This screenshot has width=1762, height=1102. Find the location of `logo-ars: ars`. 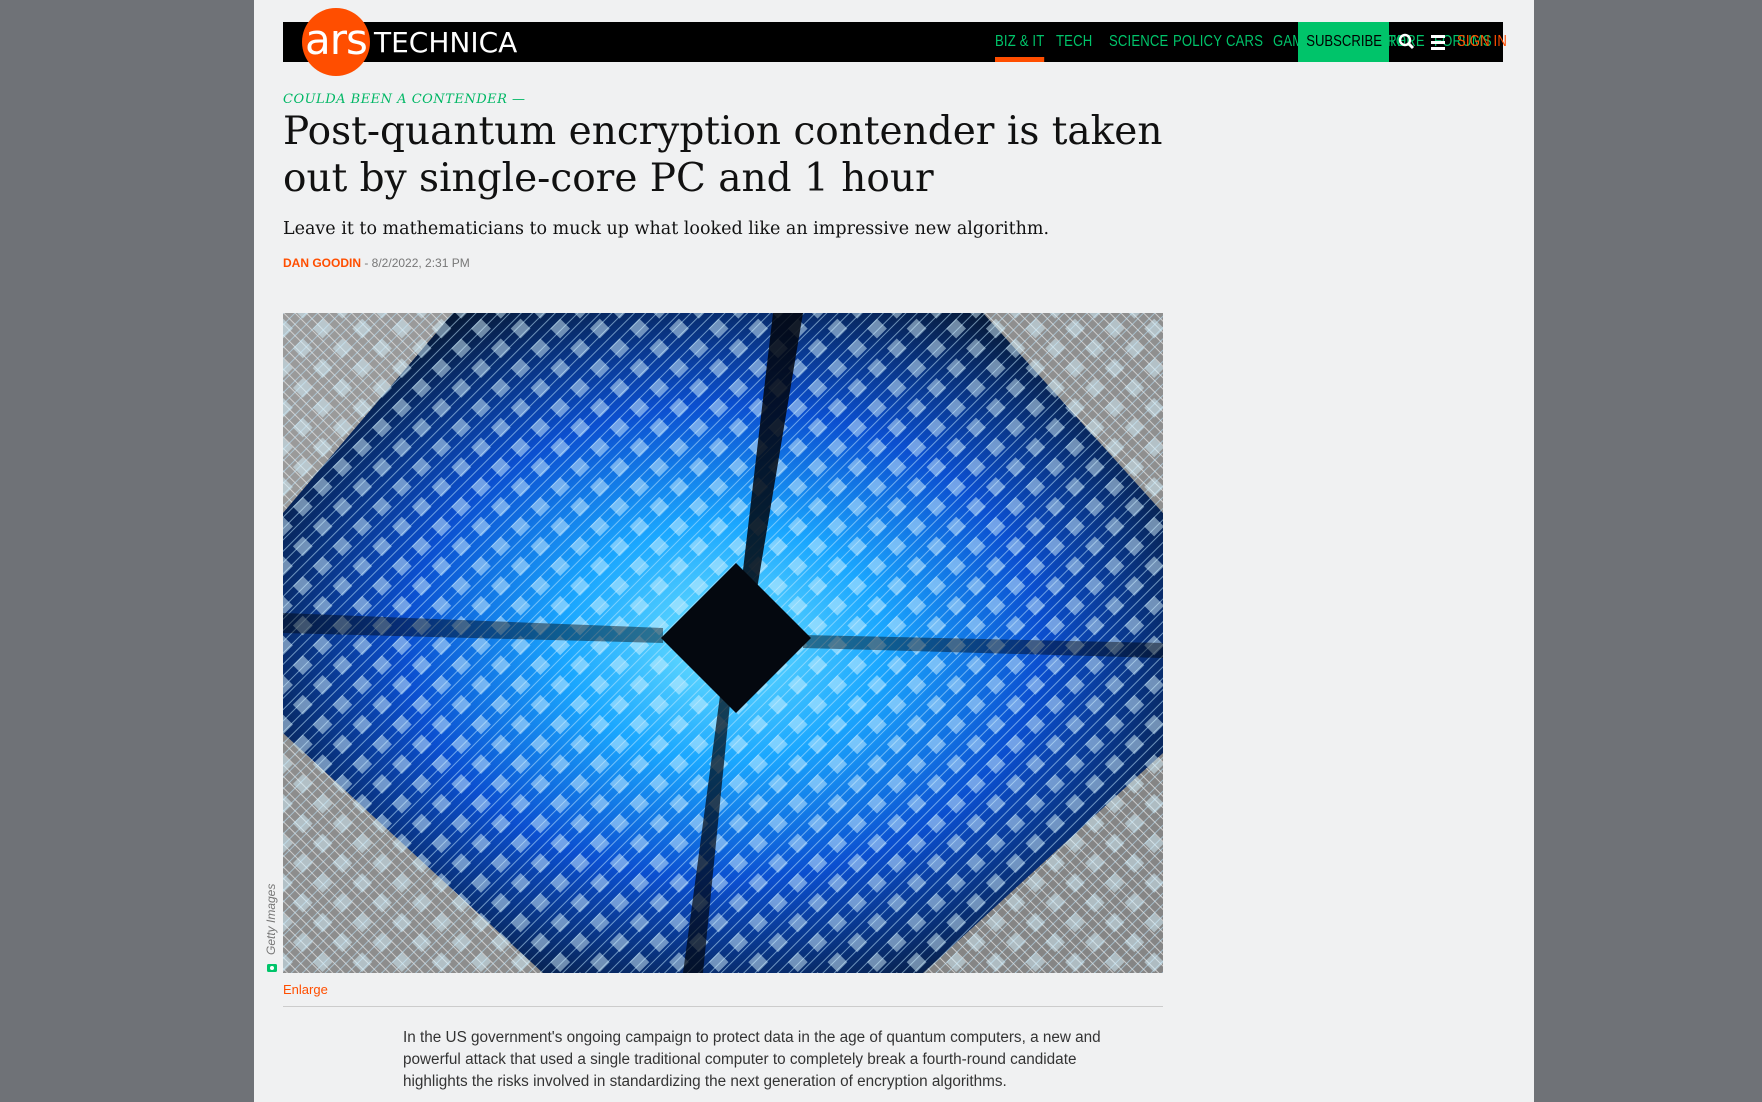

logo-ars: ars is located at coordinates (336, 42).